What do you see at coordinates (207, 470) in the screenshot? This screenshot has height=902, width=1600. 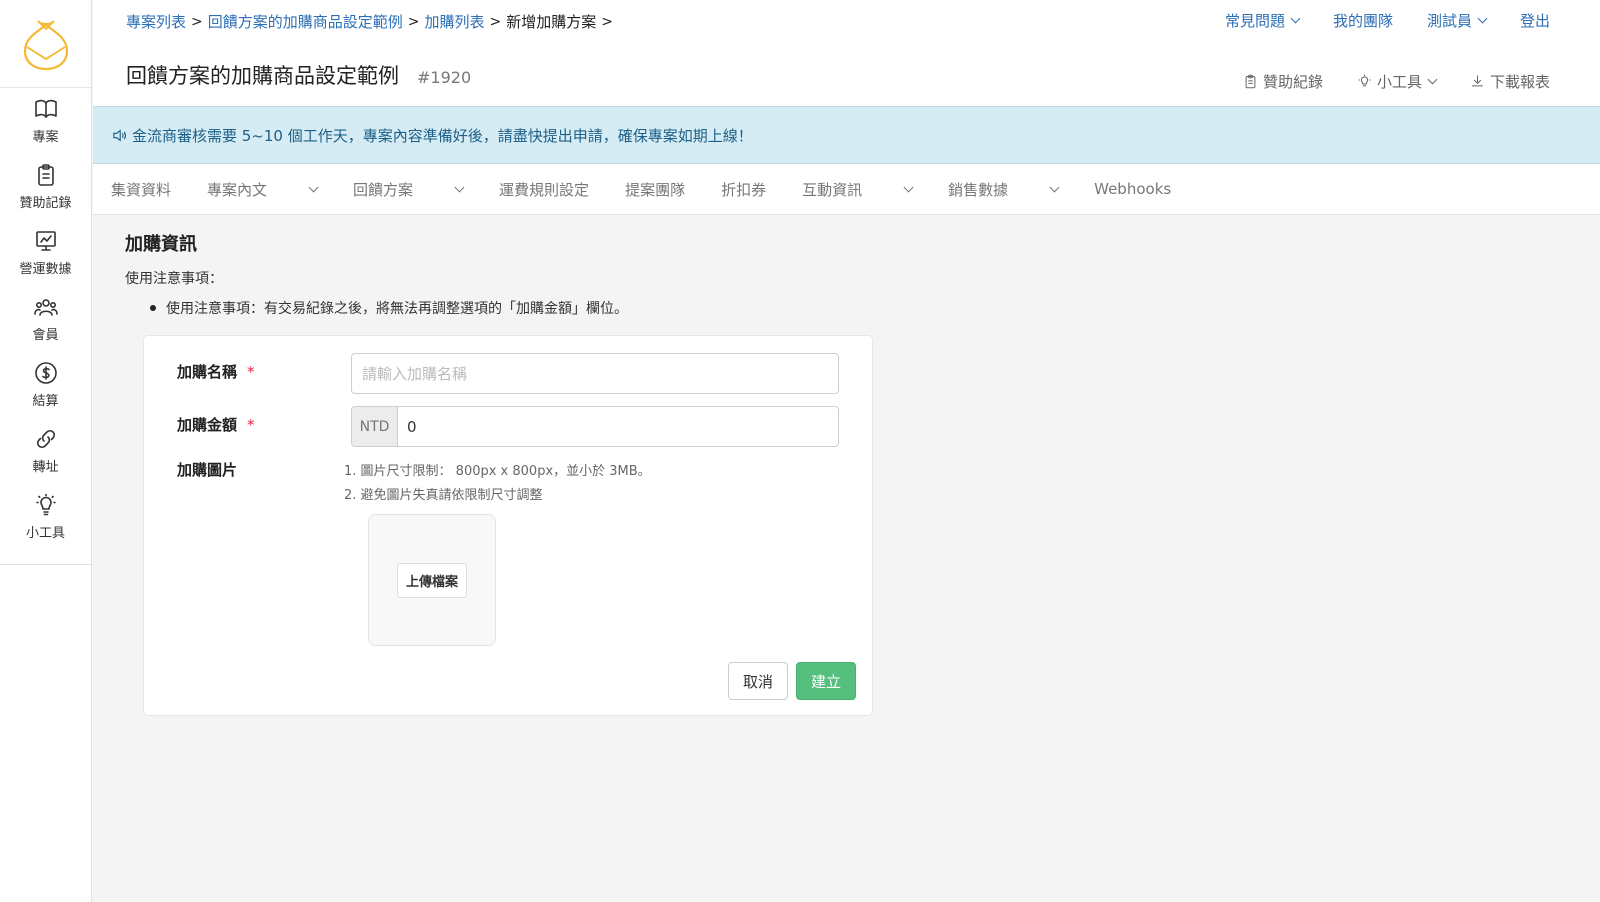 I see `image-label: 加購圖片` at bounding box center [207, 470].